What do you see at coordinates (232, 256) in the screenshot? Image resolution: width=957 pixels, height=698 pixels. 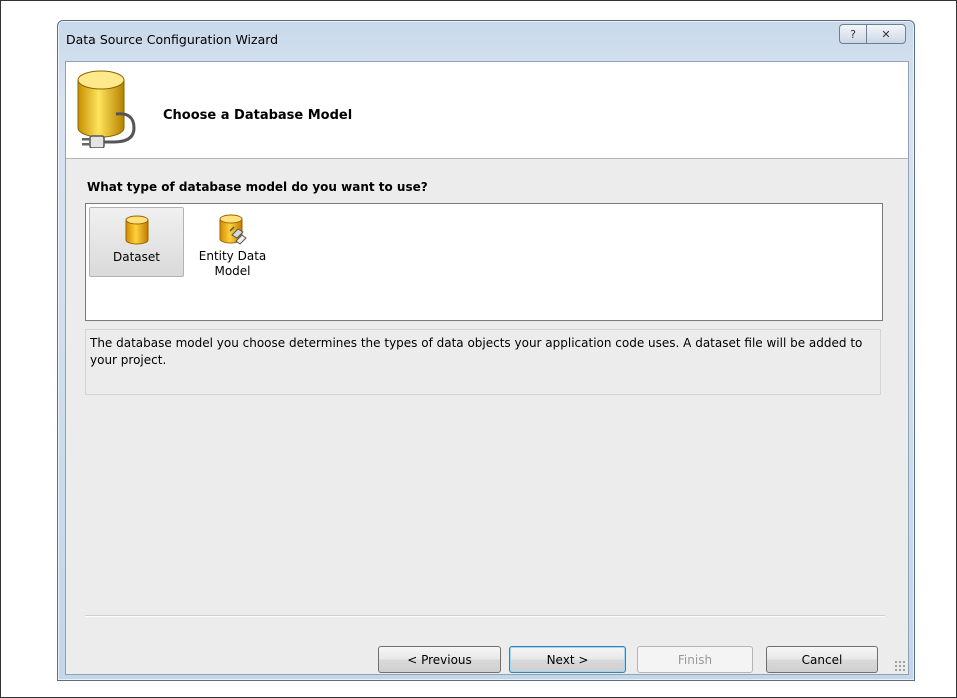 I see `model-label-line1: Entity Data` at bounding box center [232, 256].